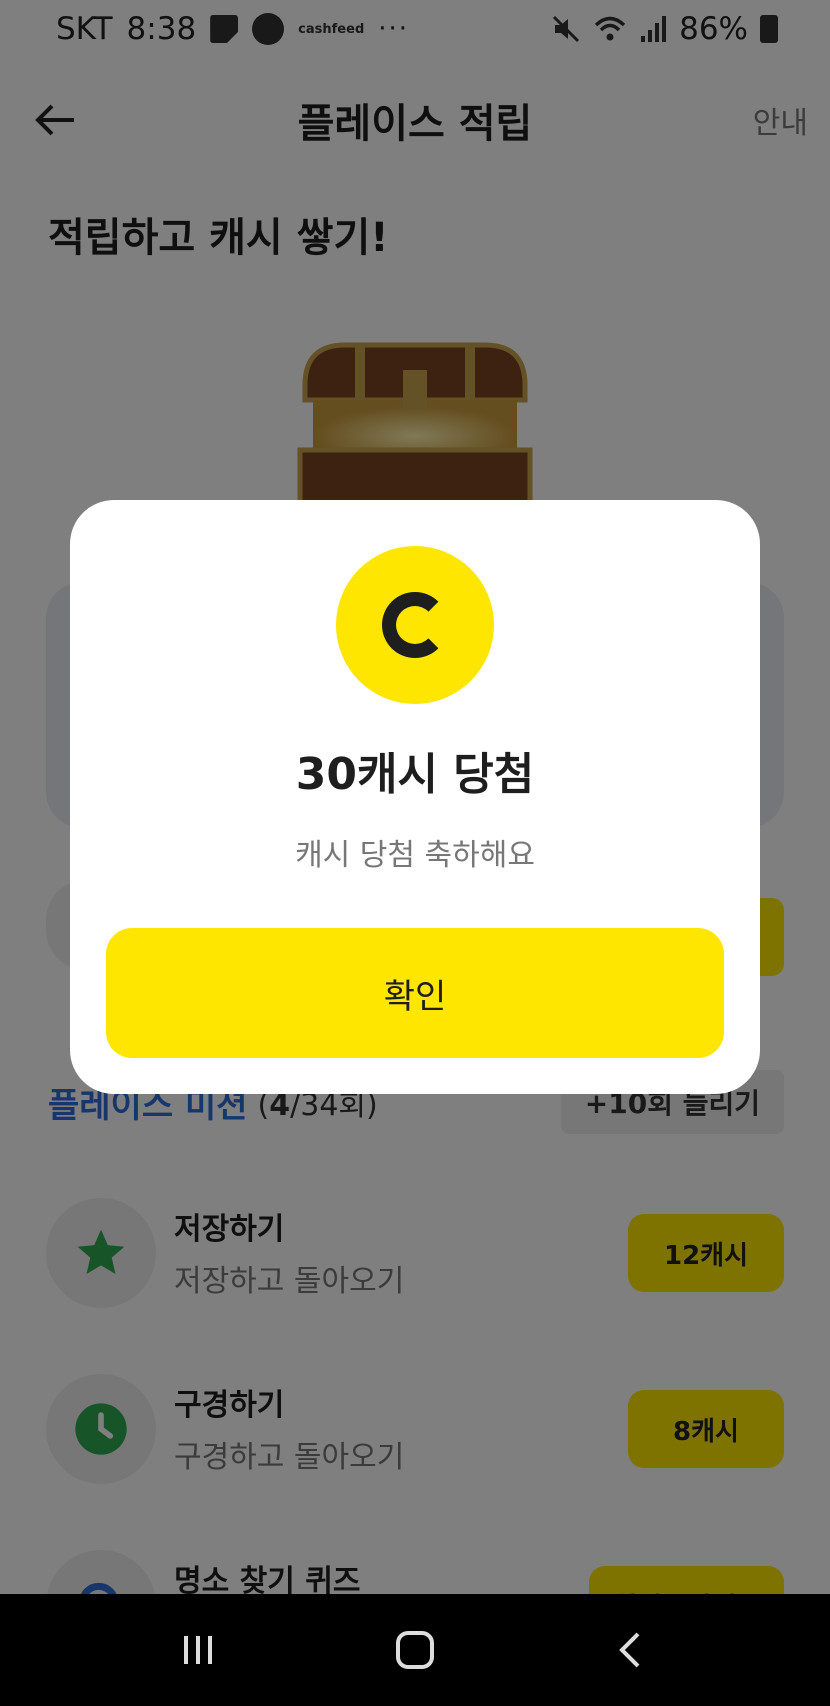 The width and height of the screenshot is (830, 1706). I want to click on back-icon, so click(632, 1650).